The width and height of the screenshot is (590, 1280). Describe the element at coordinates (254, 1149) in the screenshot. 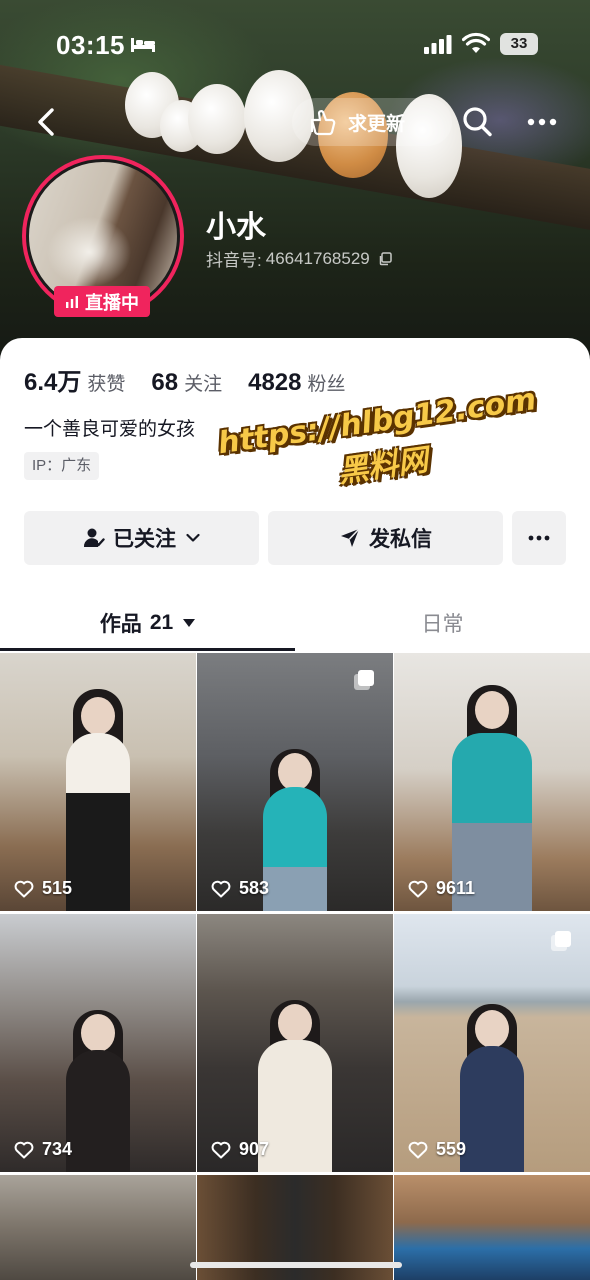

I see `video-likes-count: 907` at that location.